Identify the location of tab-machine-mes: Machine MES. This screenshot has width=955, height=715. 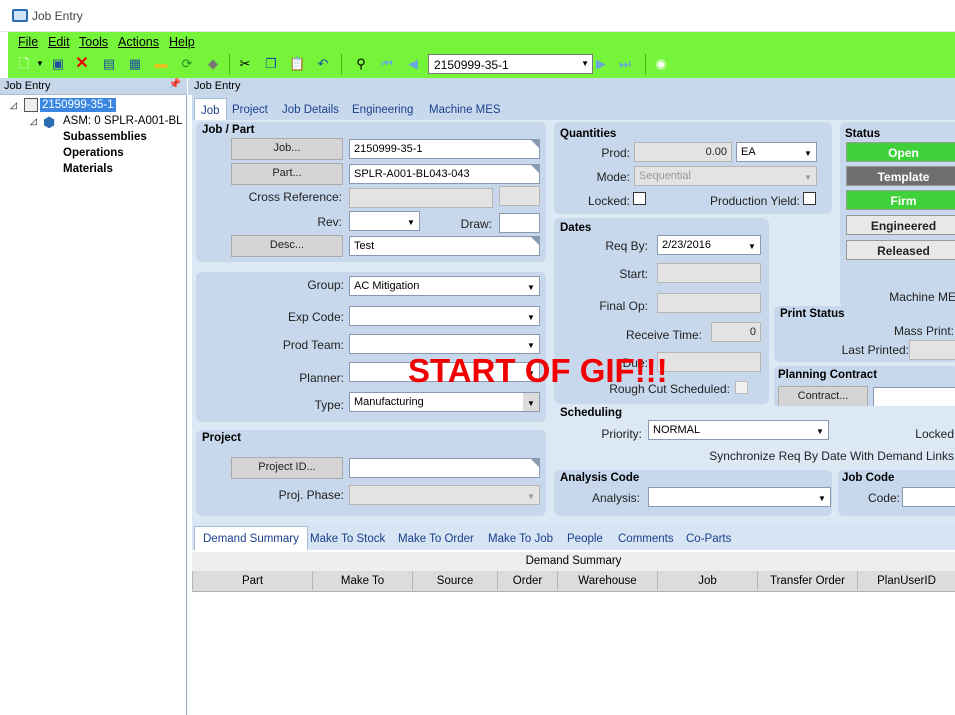
(465, 110).